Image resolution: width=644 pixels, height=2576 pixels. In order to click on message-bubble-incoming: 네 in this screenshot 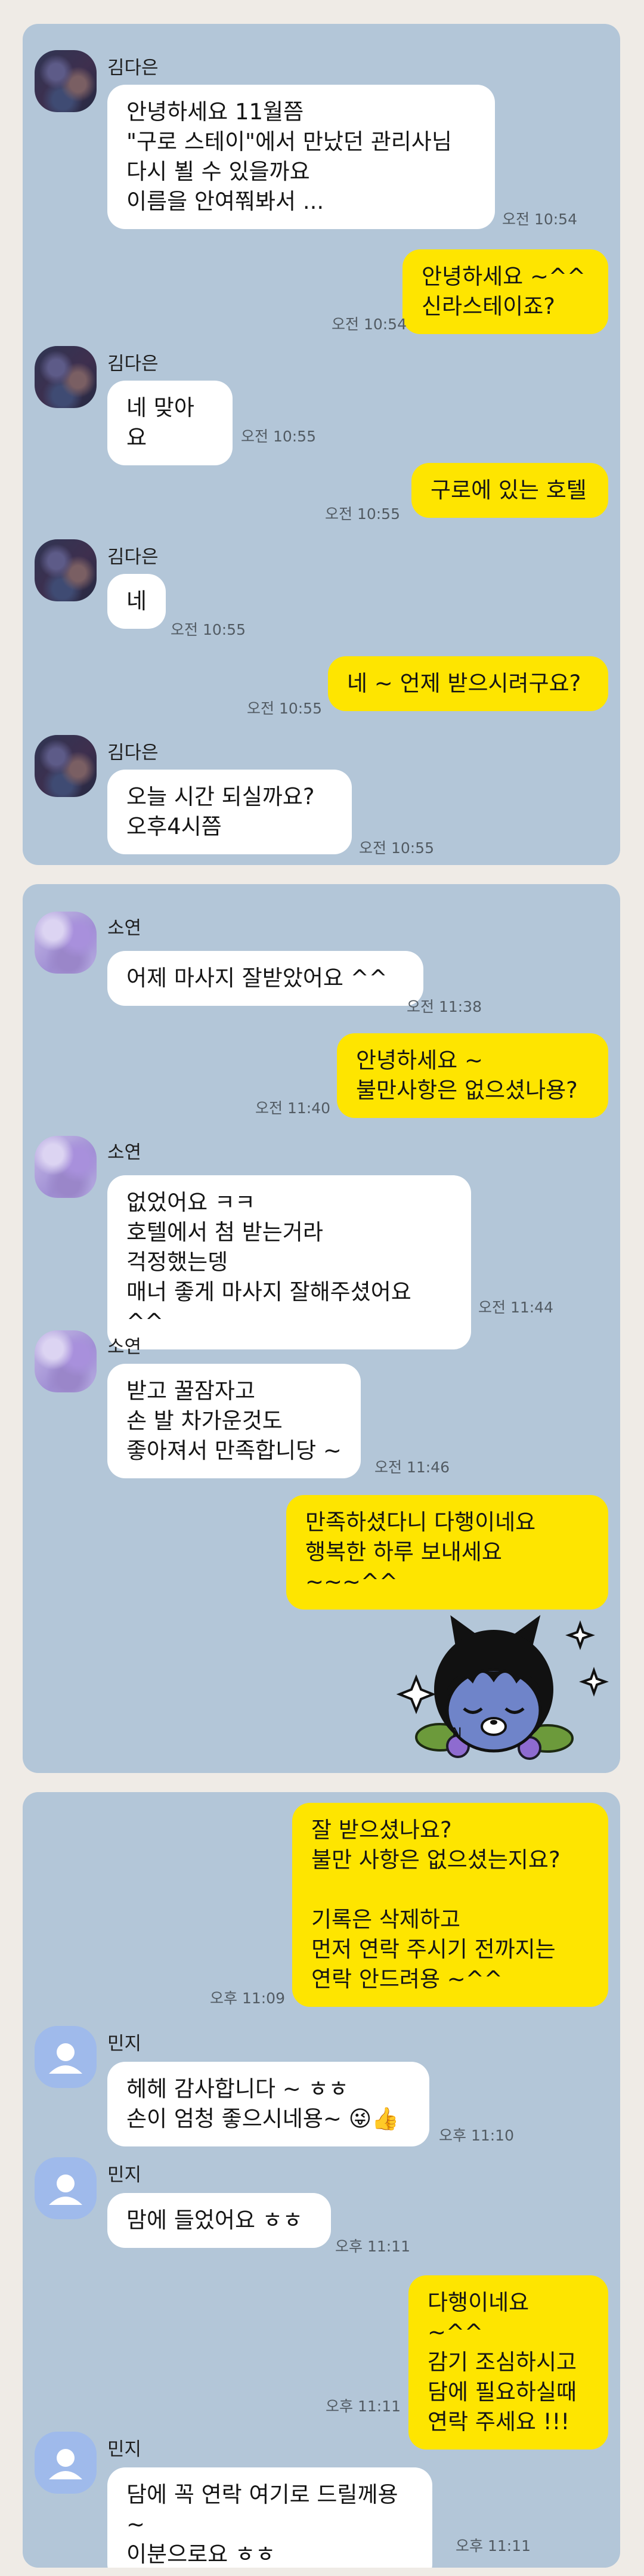, I will do `click(136, 601)`.